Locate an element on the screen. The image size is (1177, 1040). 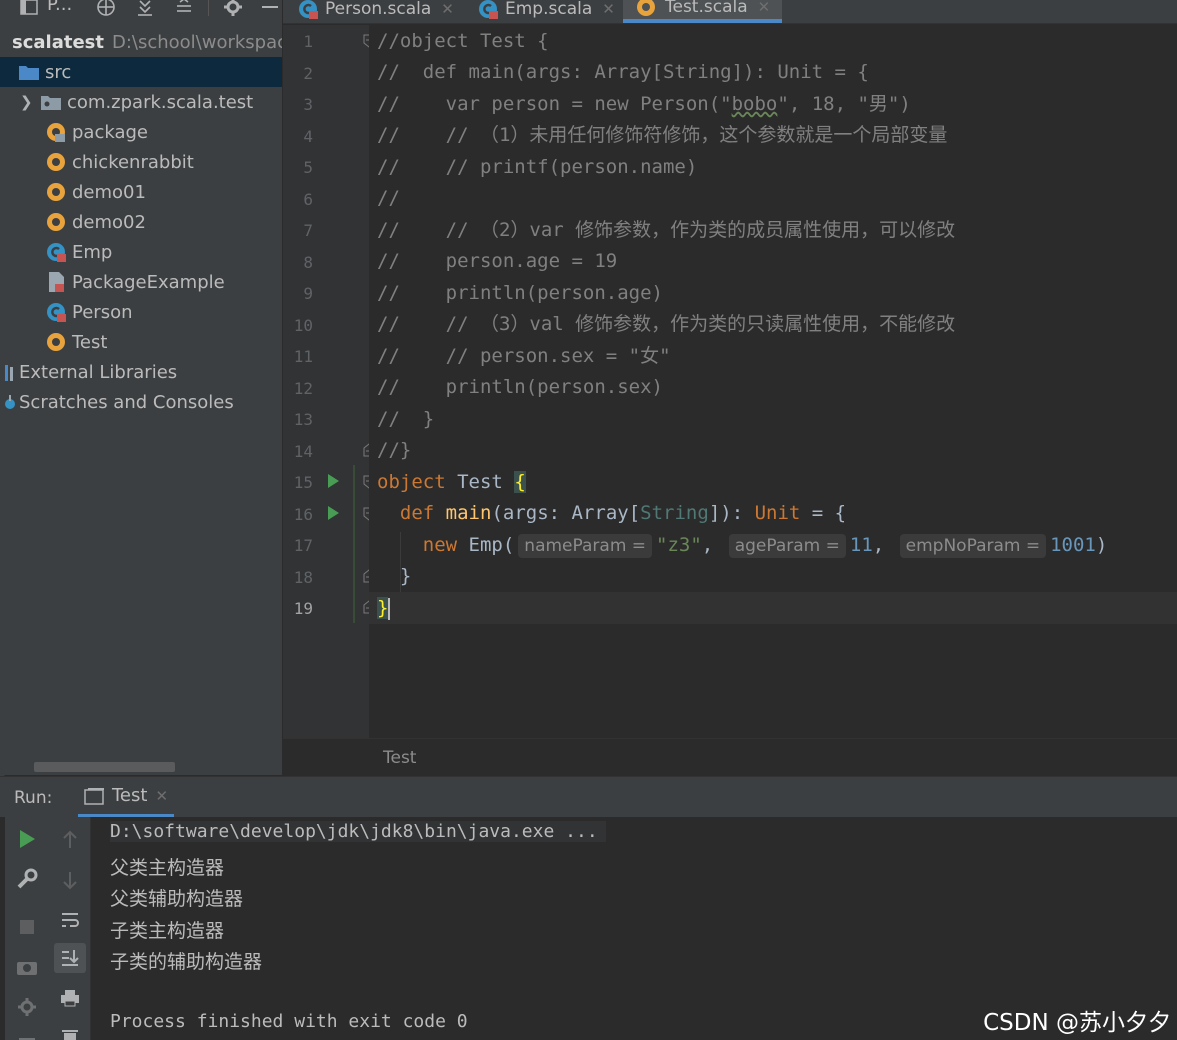
console-line: Process finished with exit code 0 is located at coordinates (289, 1021).